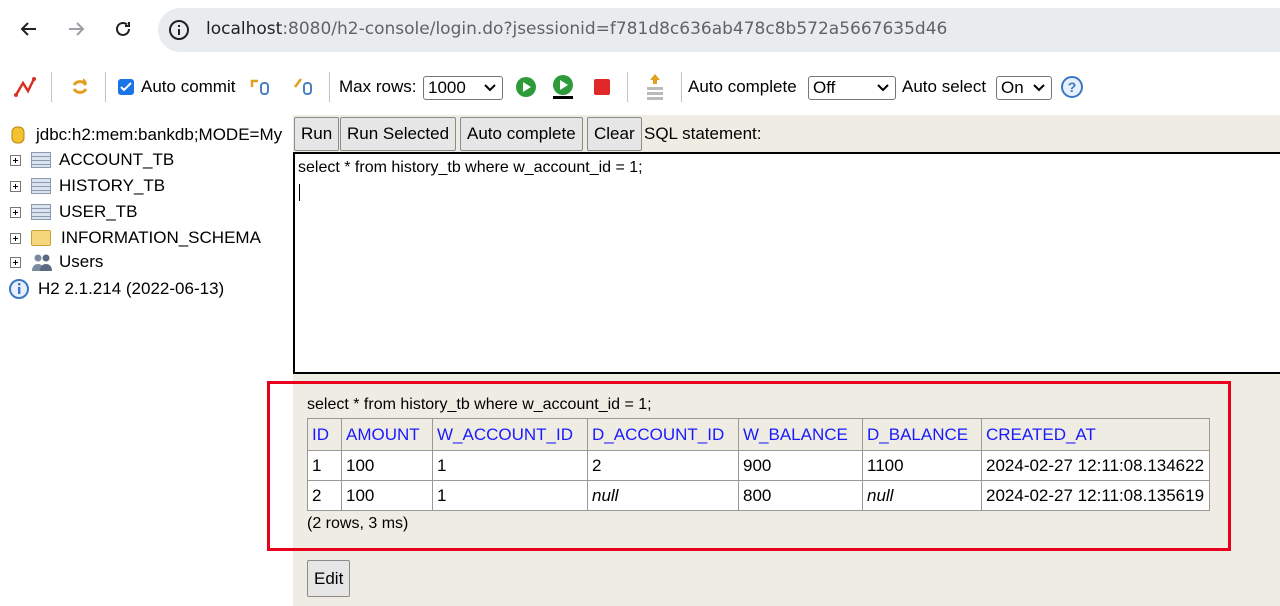 The width and height of the screenshot is (1280, 606). I want to click on run-selected-button-icon, so click(563, 87).